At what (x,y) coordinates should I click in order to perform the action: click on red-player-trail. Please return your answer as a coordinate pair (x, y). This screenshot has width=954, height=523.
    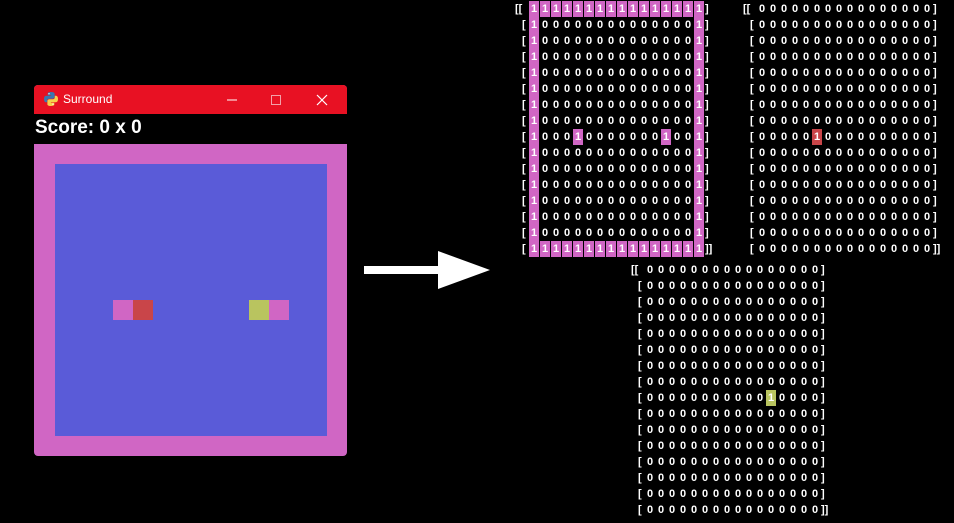
    Looking at the image, I should click on (123, 310).